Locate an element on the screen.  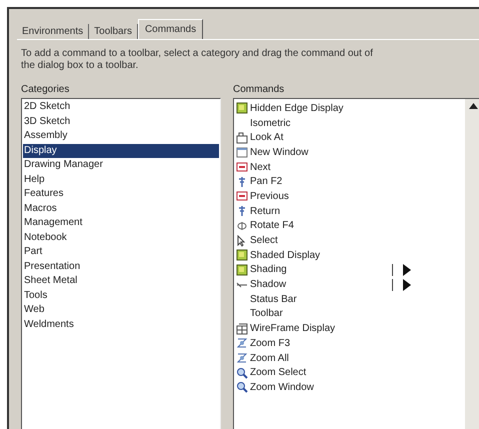
scroll-up-arrow-icon is located at coordinates (473, 106).